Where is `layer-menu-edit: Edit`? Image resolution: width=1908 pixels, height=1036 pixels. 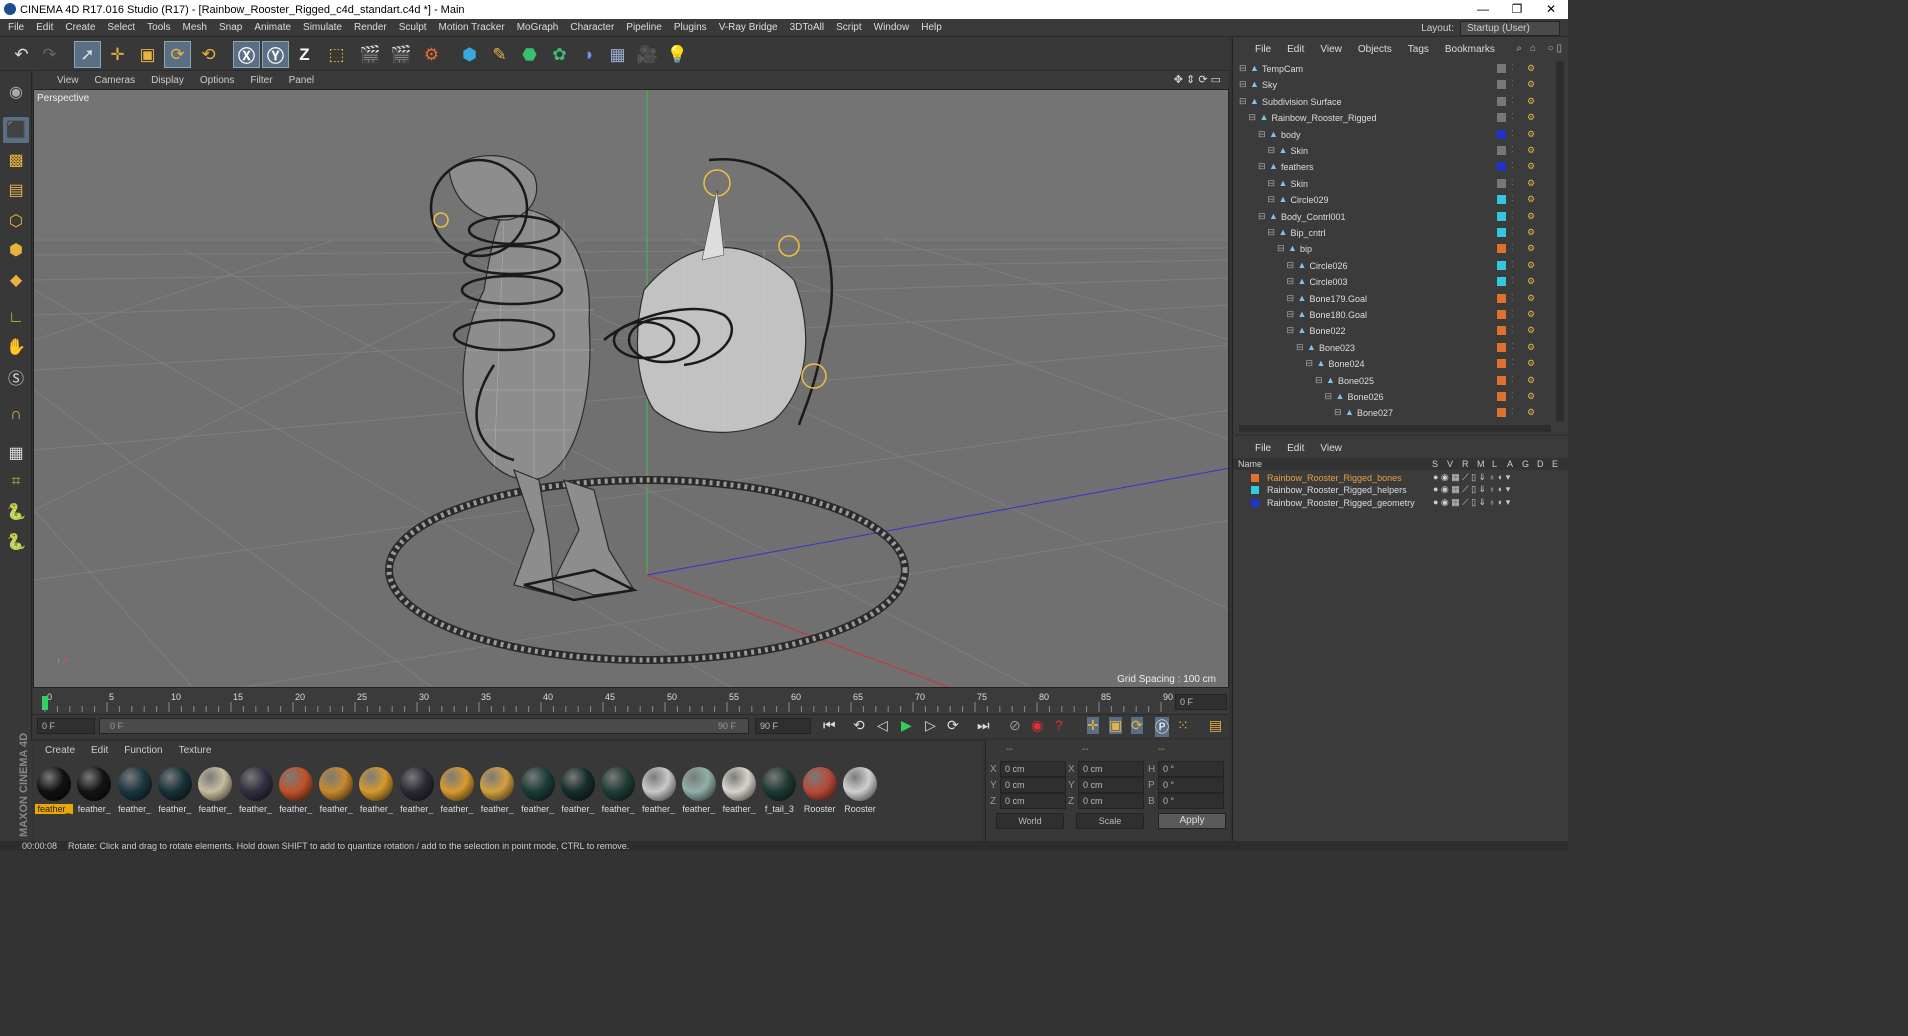 layer-menu-edit: Edit is located at coordinates (1295, 448).